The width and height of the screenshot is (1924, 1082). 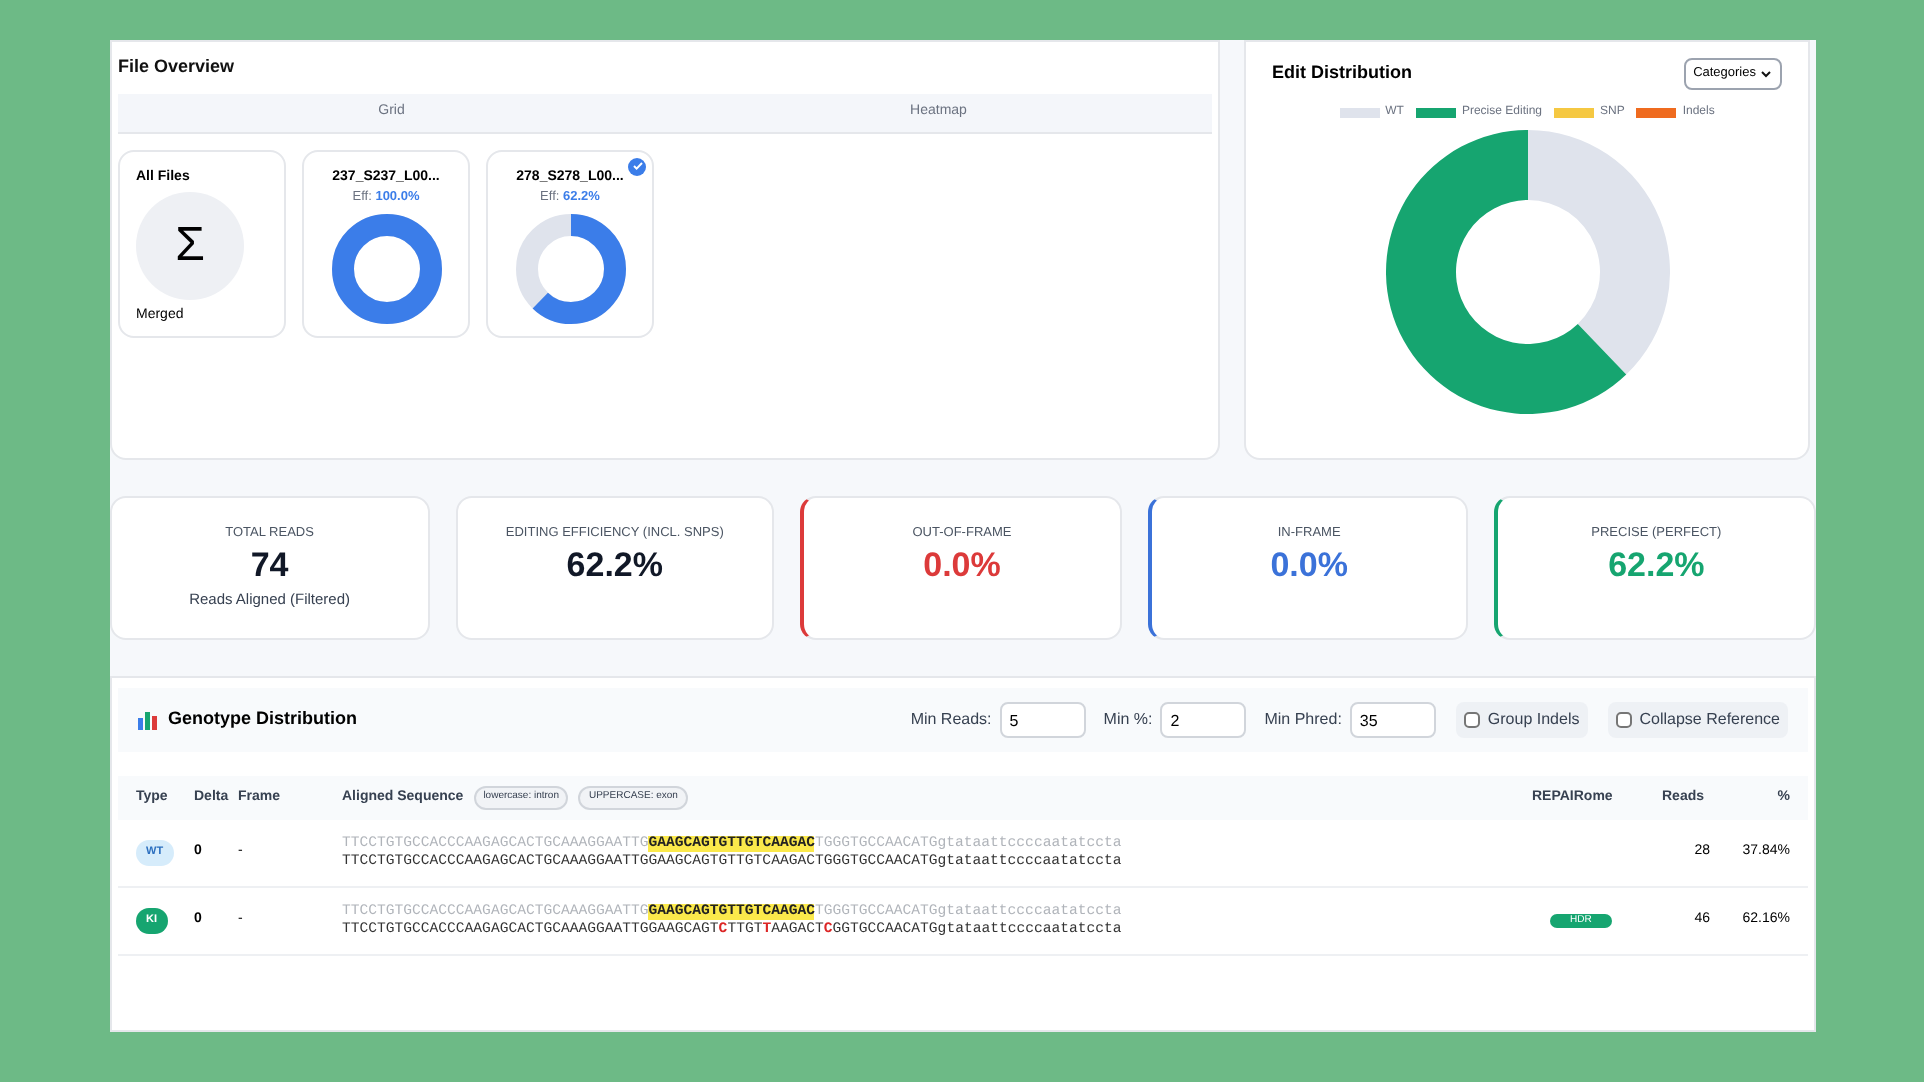 What do you see at coordinates (262, 719) in the screenshot?
I see `section-title: Genotype Distribution` at bounding box center [262, 719].